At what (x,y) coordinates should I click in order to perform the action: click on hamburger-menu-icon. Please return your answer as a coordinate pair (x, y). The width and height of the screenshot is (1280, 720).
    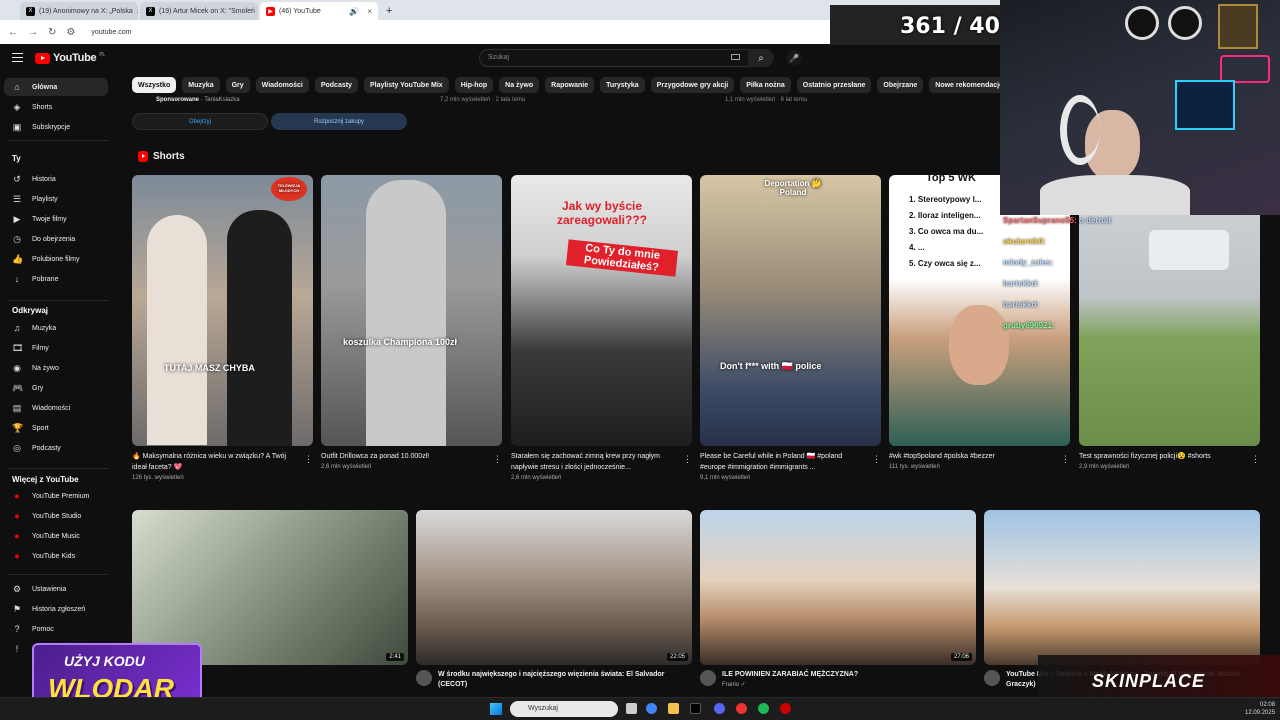
    Looking at the image, I should click on (17, 57).